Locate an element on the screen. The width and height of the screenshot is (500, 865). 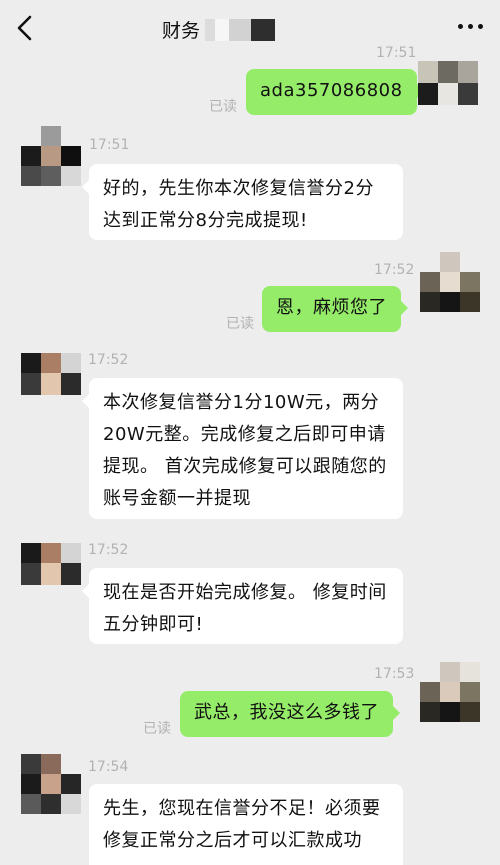
message-bubble-received: 现在是否开始完成修复。 修复时间五分钟即可! is located at coordinates (242, 606).